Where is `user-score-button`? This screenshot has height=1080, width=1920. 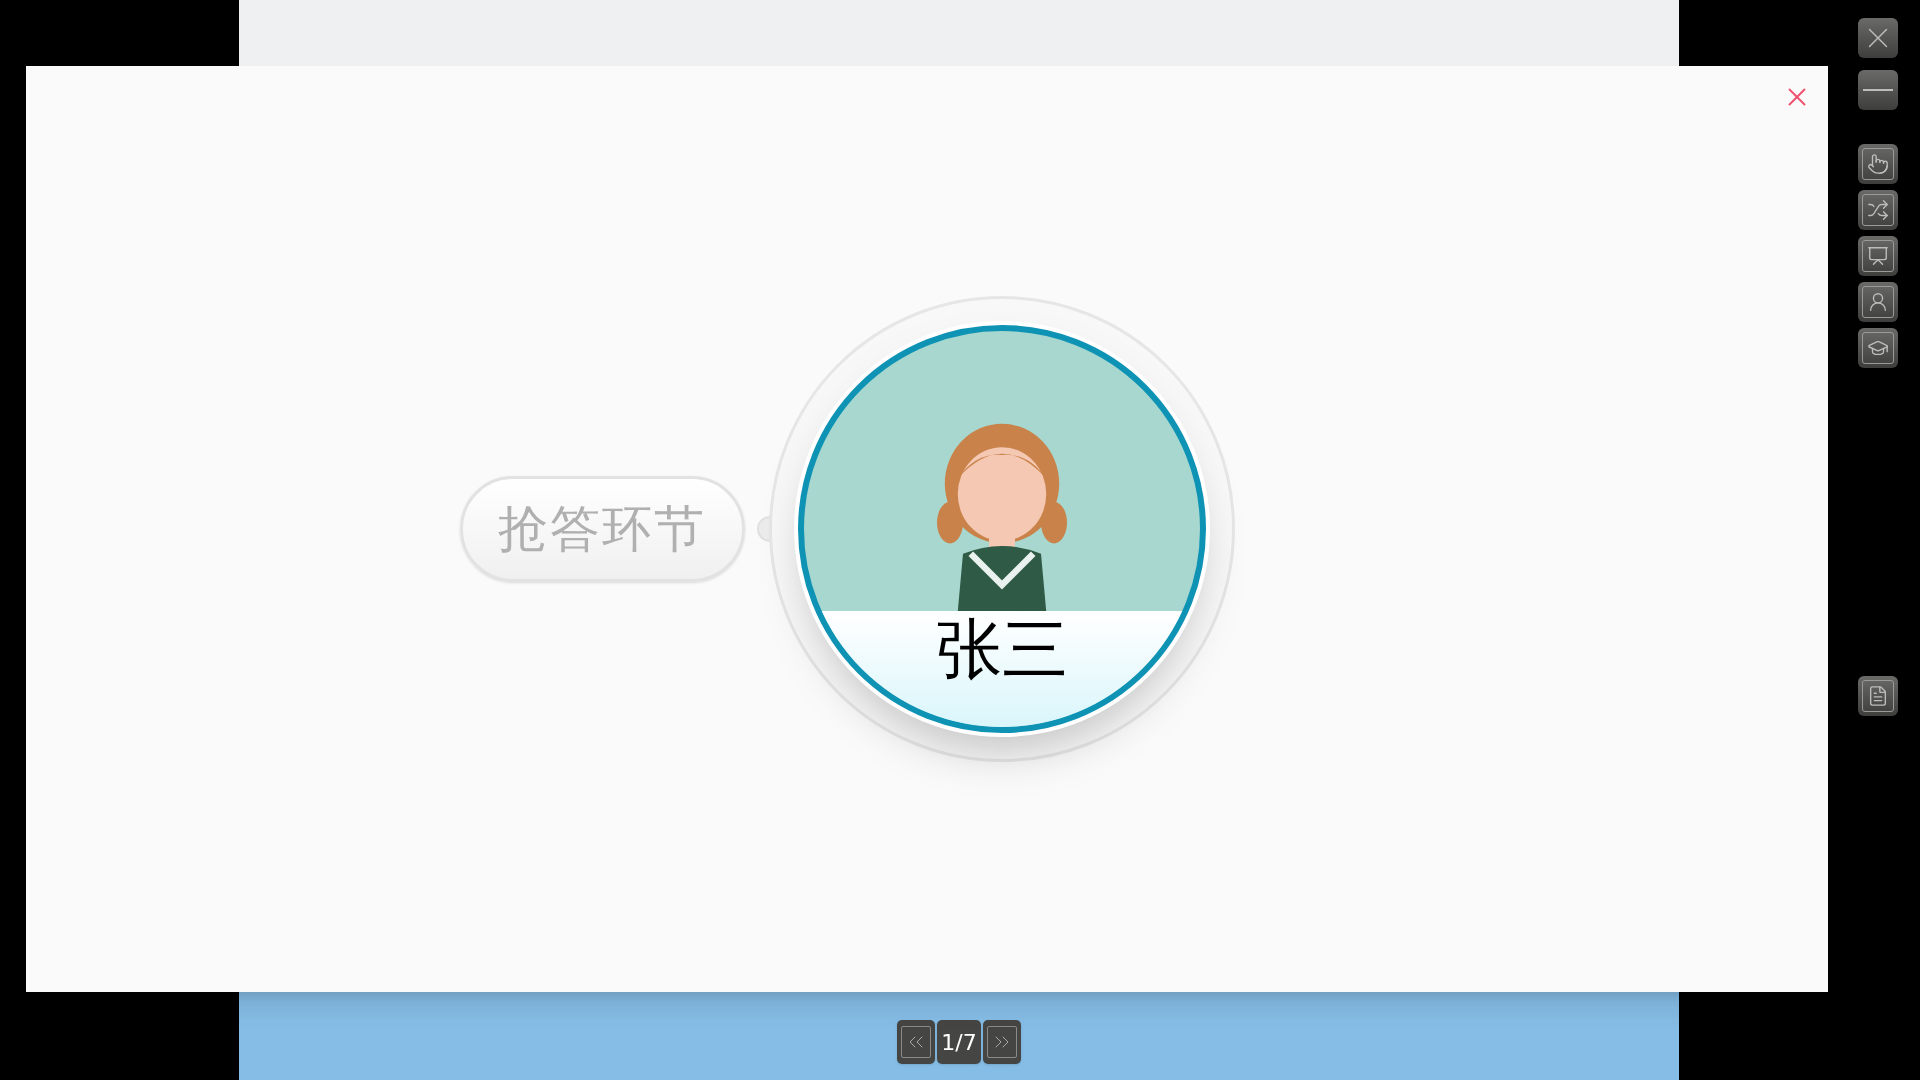 user-score-button is located at coordinates (1878, 302).